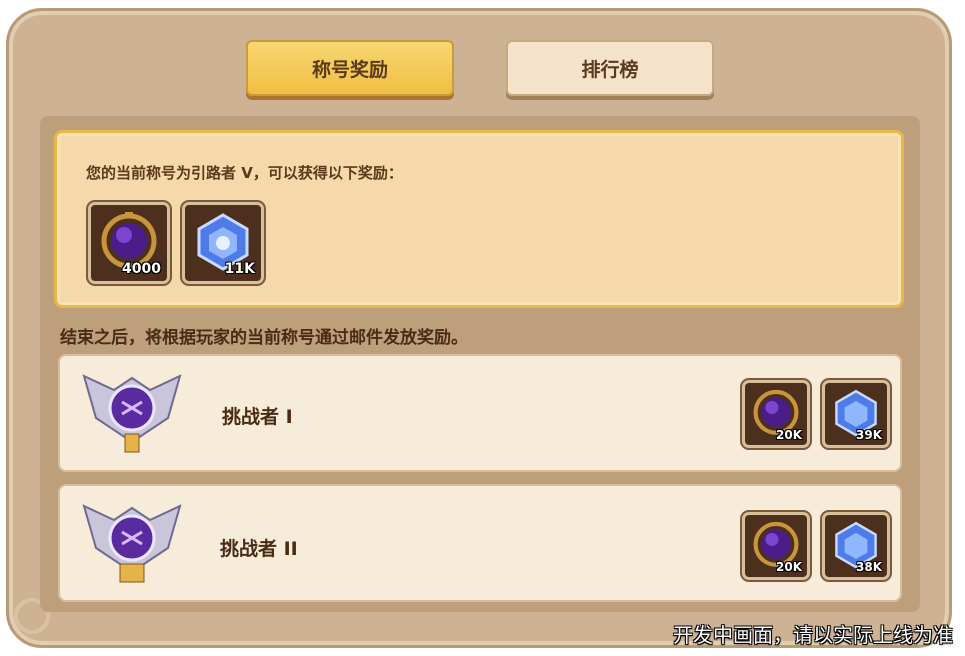 This screenshot has width=965, height=656. Describe the element at coordinates (244, 173) in the screenshot. I see `current-title-text: 您的当前称号为引路者 V，可以获得以下奖励：` at that location.